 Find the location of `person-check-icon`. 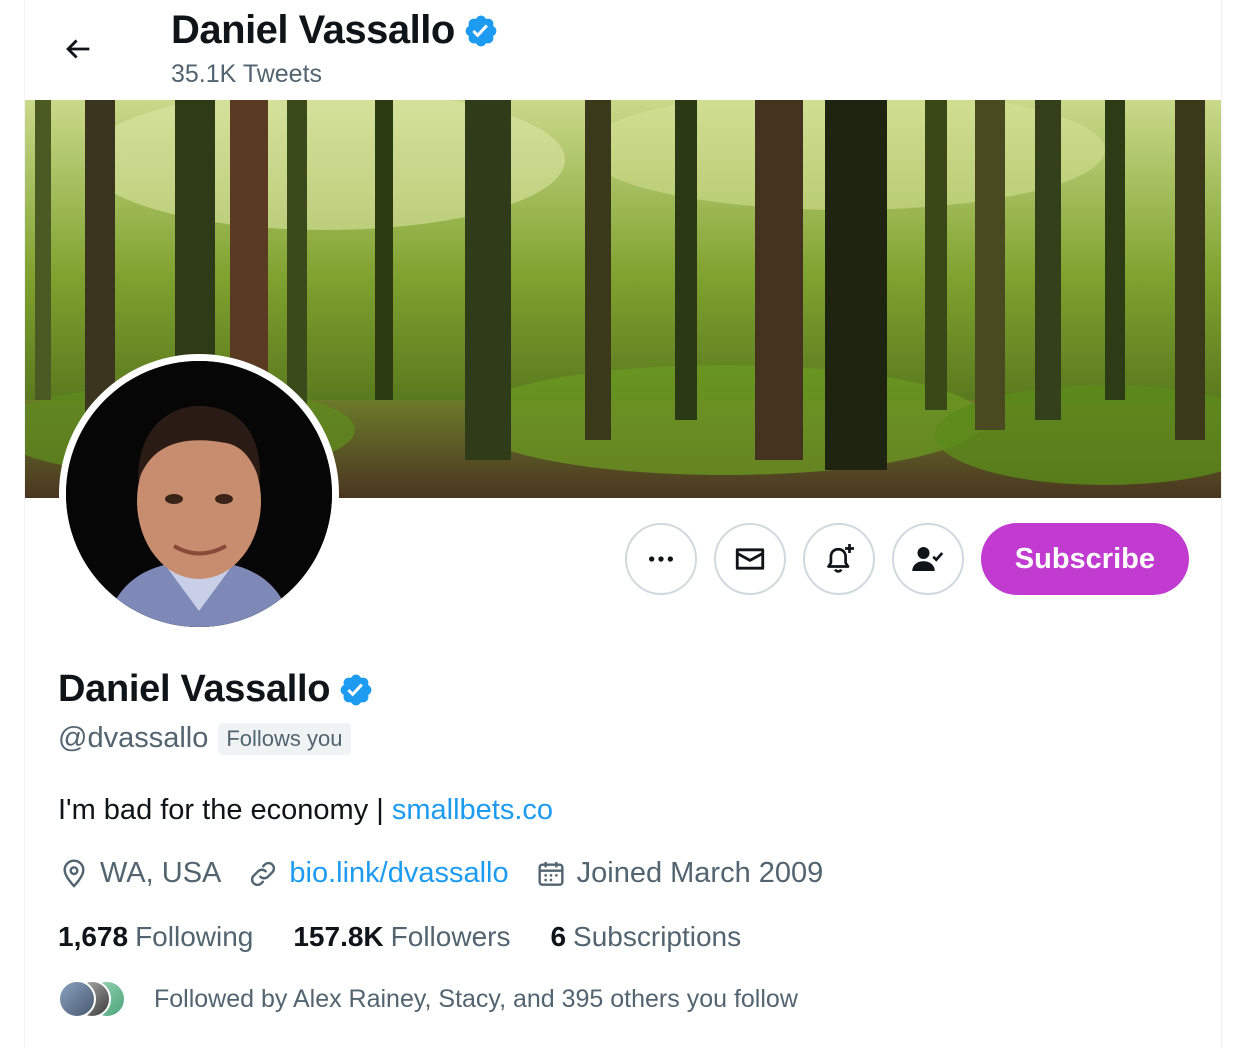

person-check-icon is located at coordinates (928, 559).